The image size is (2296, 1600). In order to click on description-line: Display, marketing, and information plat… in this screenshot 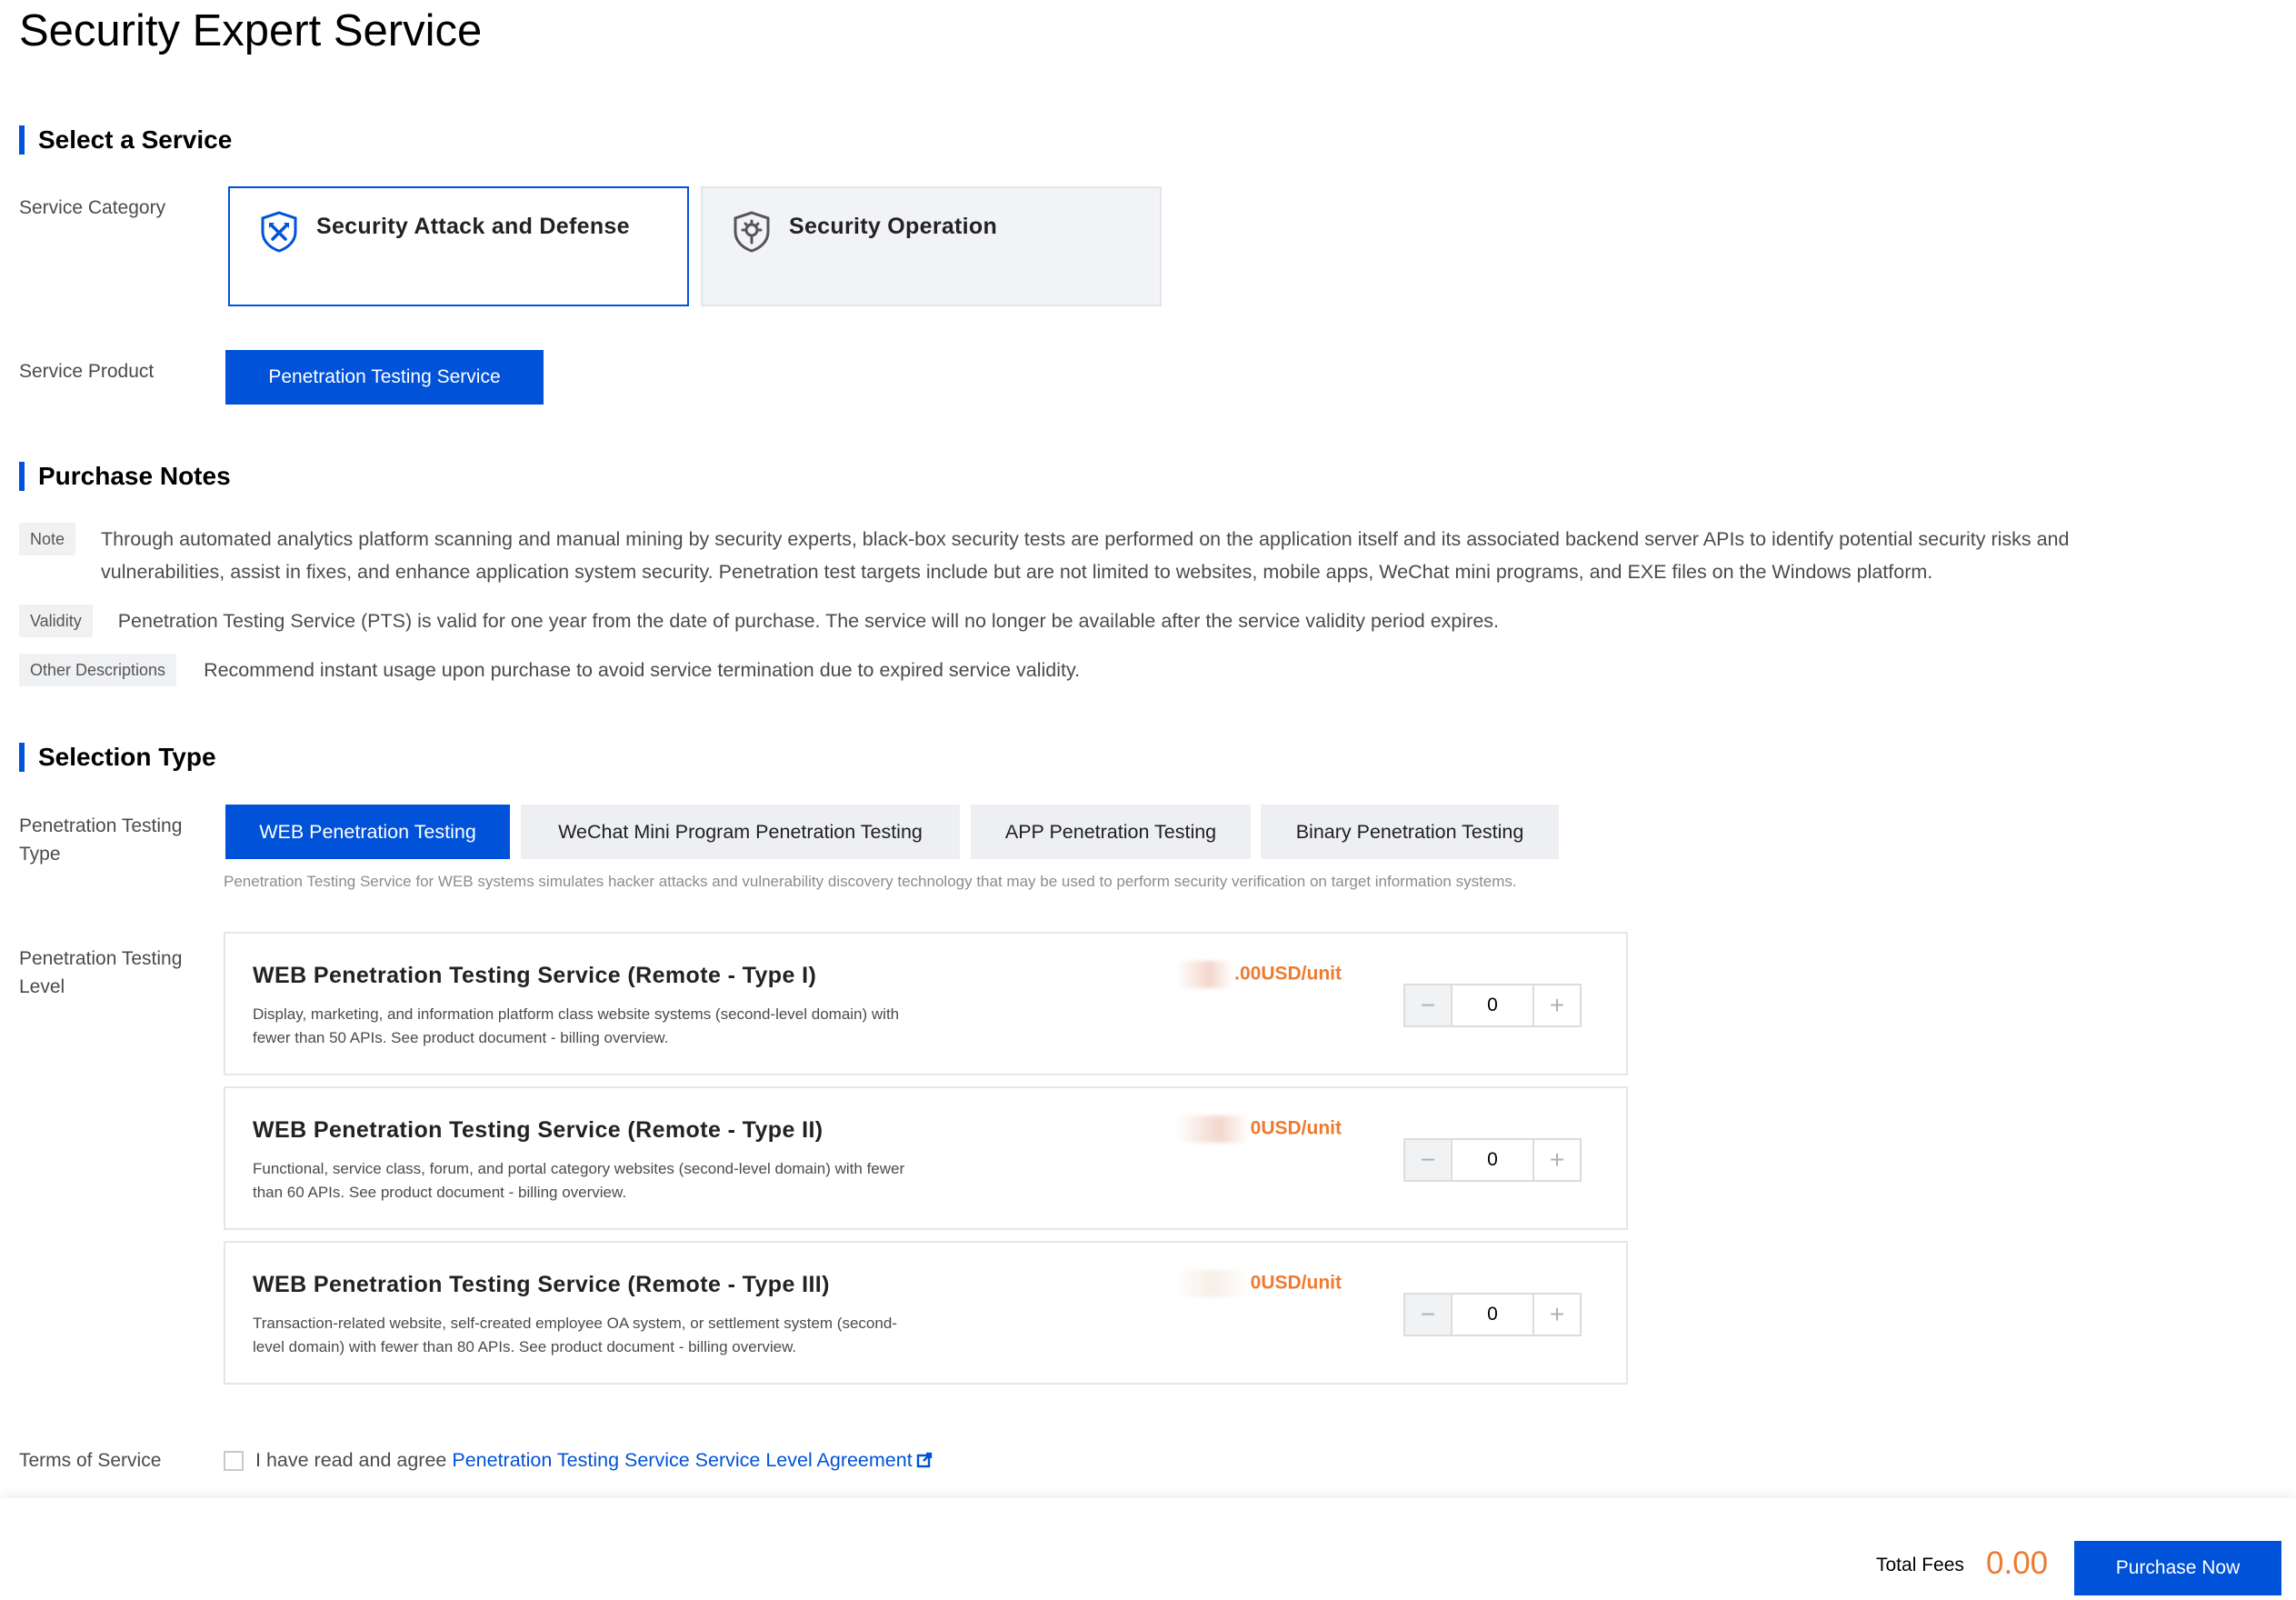, I will do `click(576, 1014)`.